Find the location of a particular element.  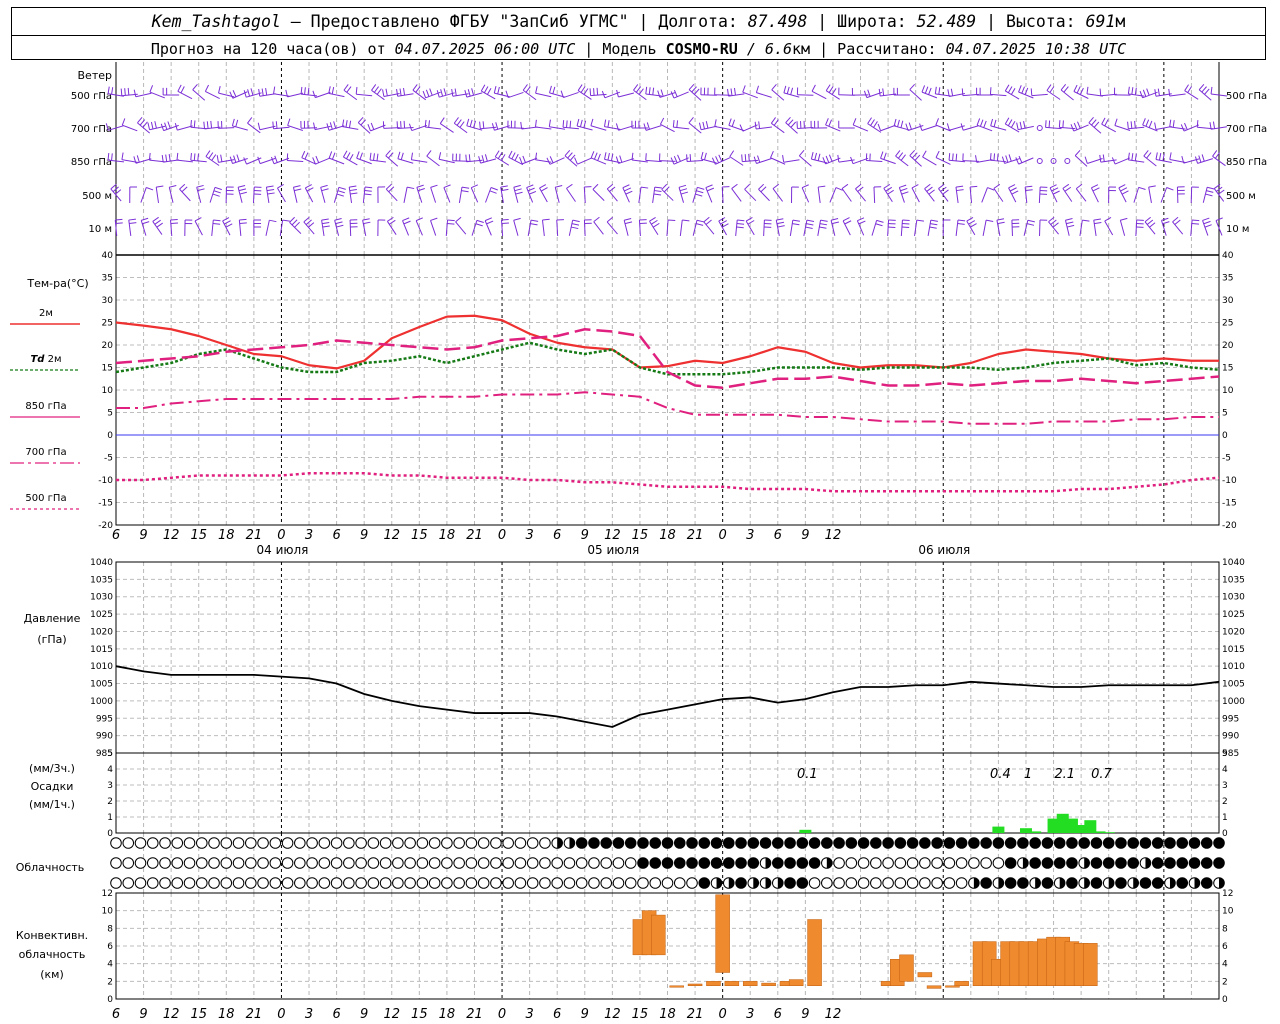

temp-panel-ytick-left: 20 is located at coordinates (108, 346).